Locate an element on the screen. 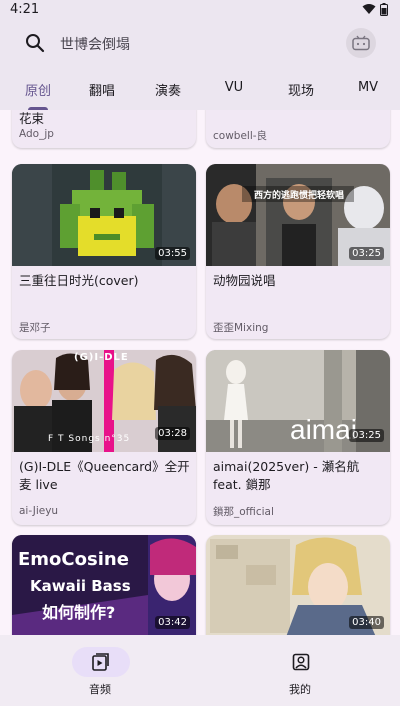  thumbnail-subcaption: Kawaii Bass is located at coordinates (80, 586).